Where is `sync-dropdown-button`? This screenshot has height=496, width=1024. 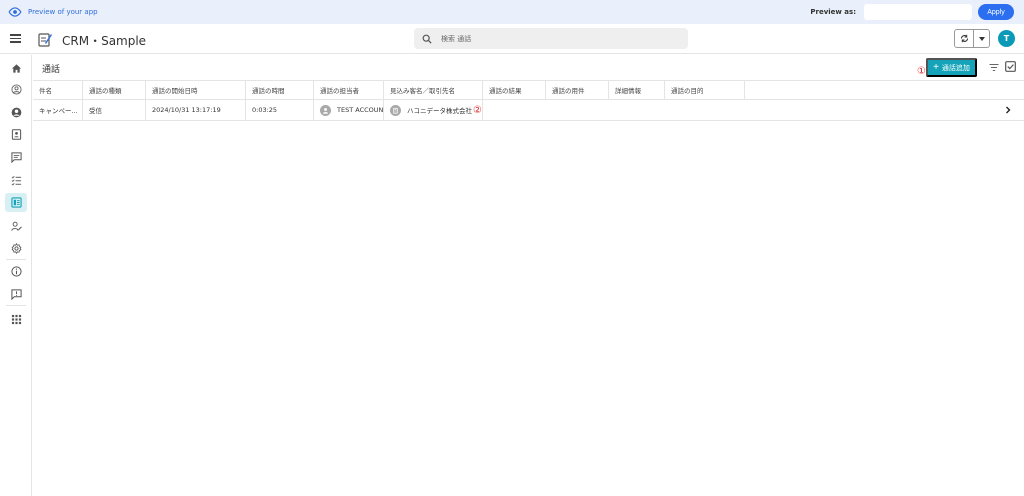 sync-dropdown-button is located at coordinates (981, 38).